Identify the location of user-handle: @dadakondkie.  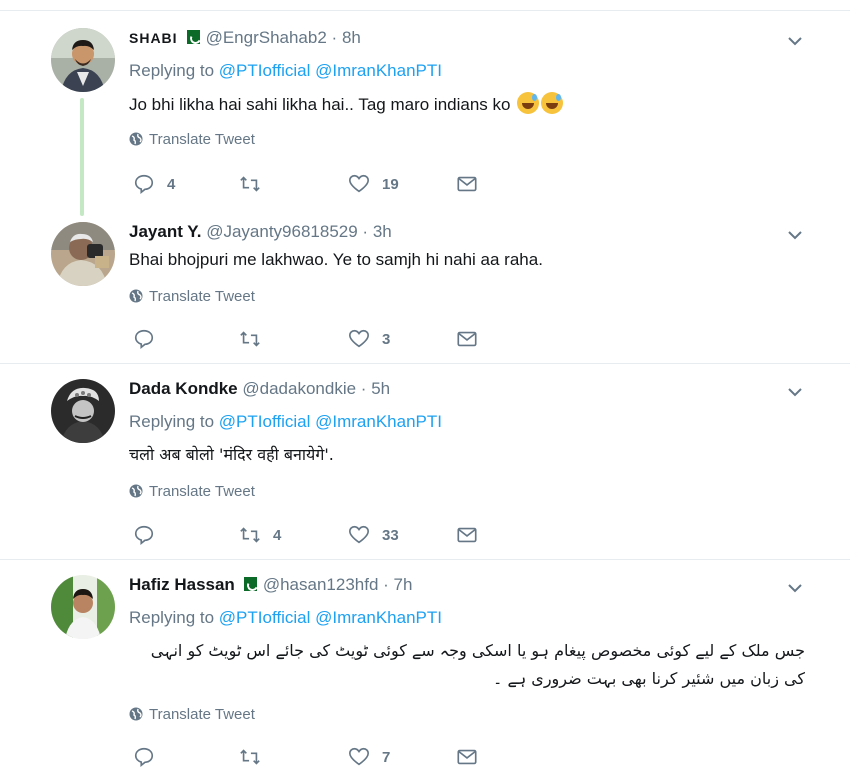
(299, 388).